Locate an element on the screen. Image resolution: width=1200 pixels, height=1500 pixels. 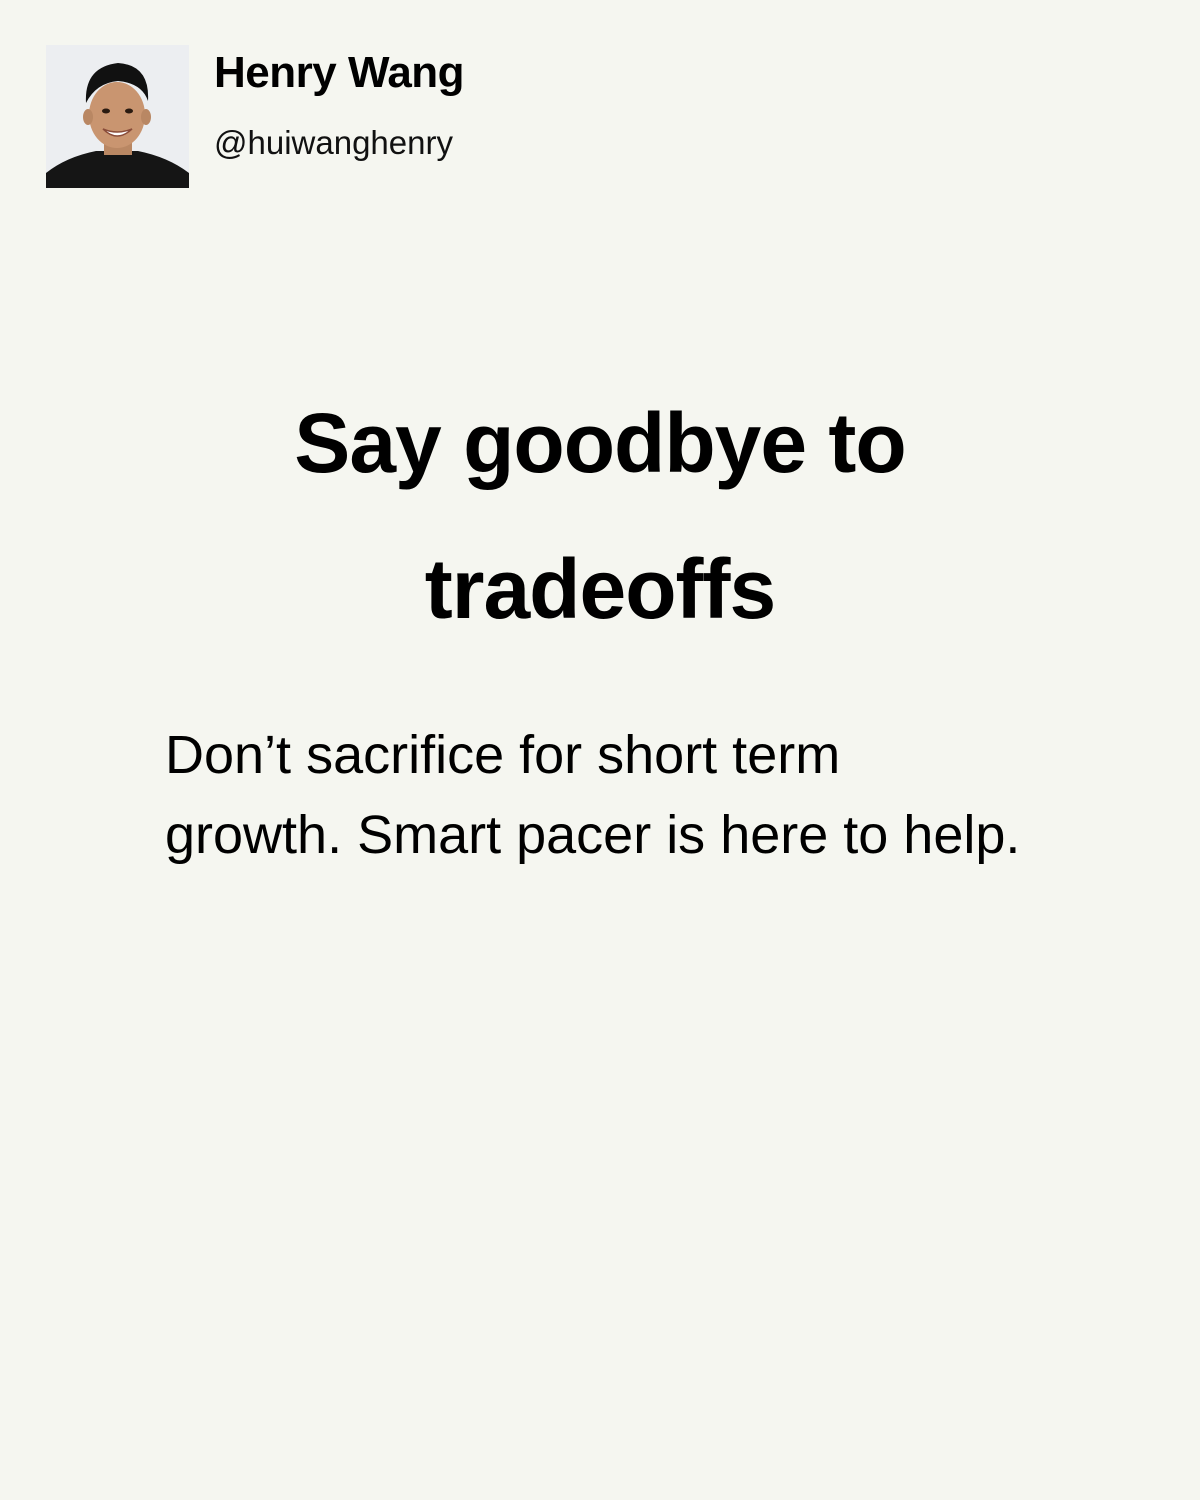
headline-line-1: Say goodbye to is located at coordinates (600, 443).